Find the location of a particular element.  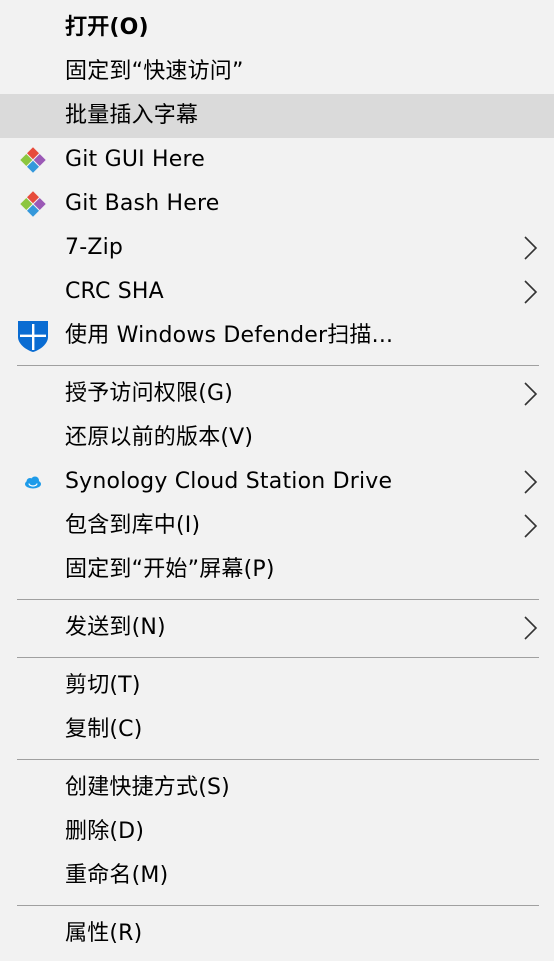

menu-item-label: 删除(D) is located at coordinates (105, 831).